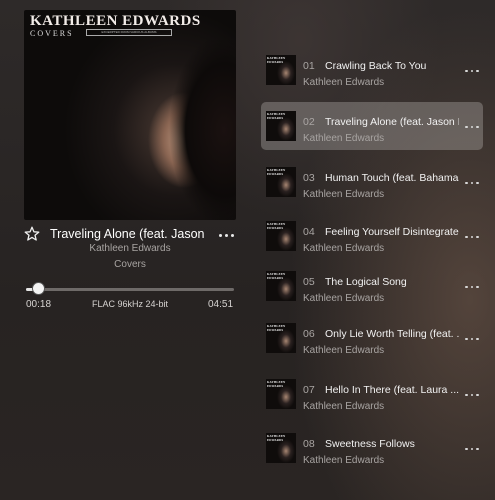 This screenshot has height=500, width=495. What do you see at coordinates (392, 334) in the screenshot?
I see `track-title: Only Lie Worth Telling (feat. ...)` at bounding box center [392, 334].